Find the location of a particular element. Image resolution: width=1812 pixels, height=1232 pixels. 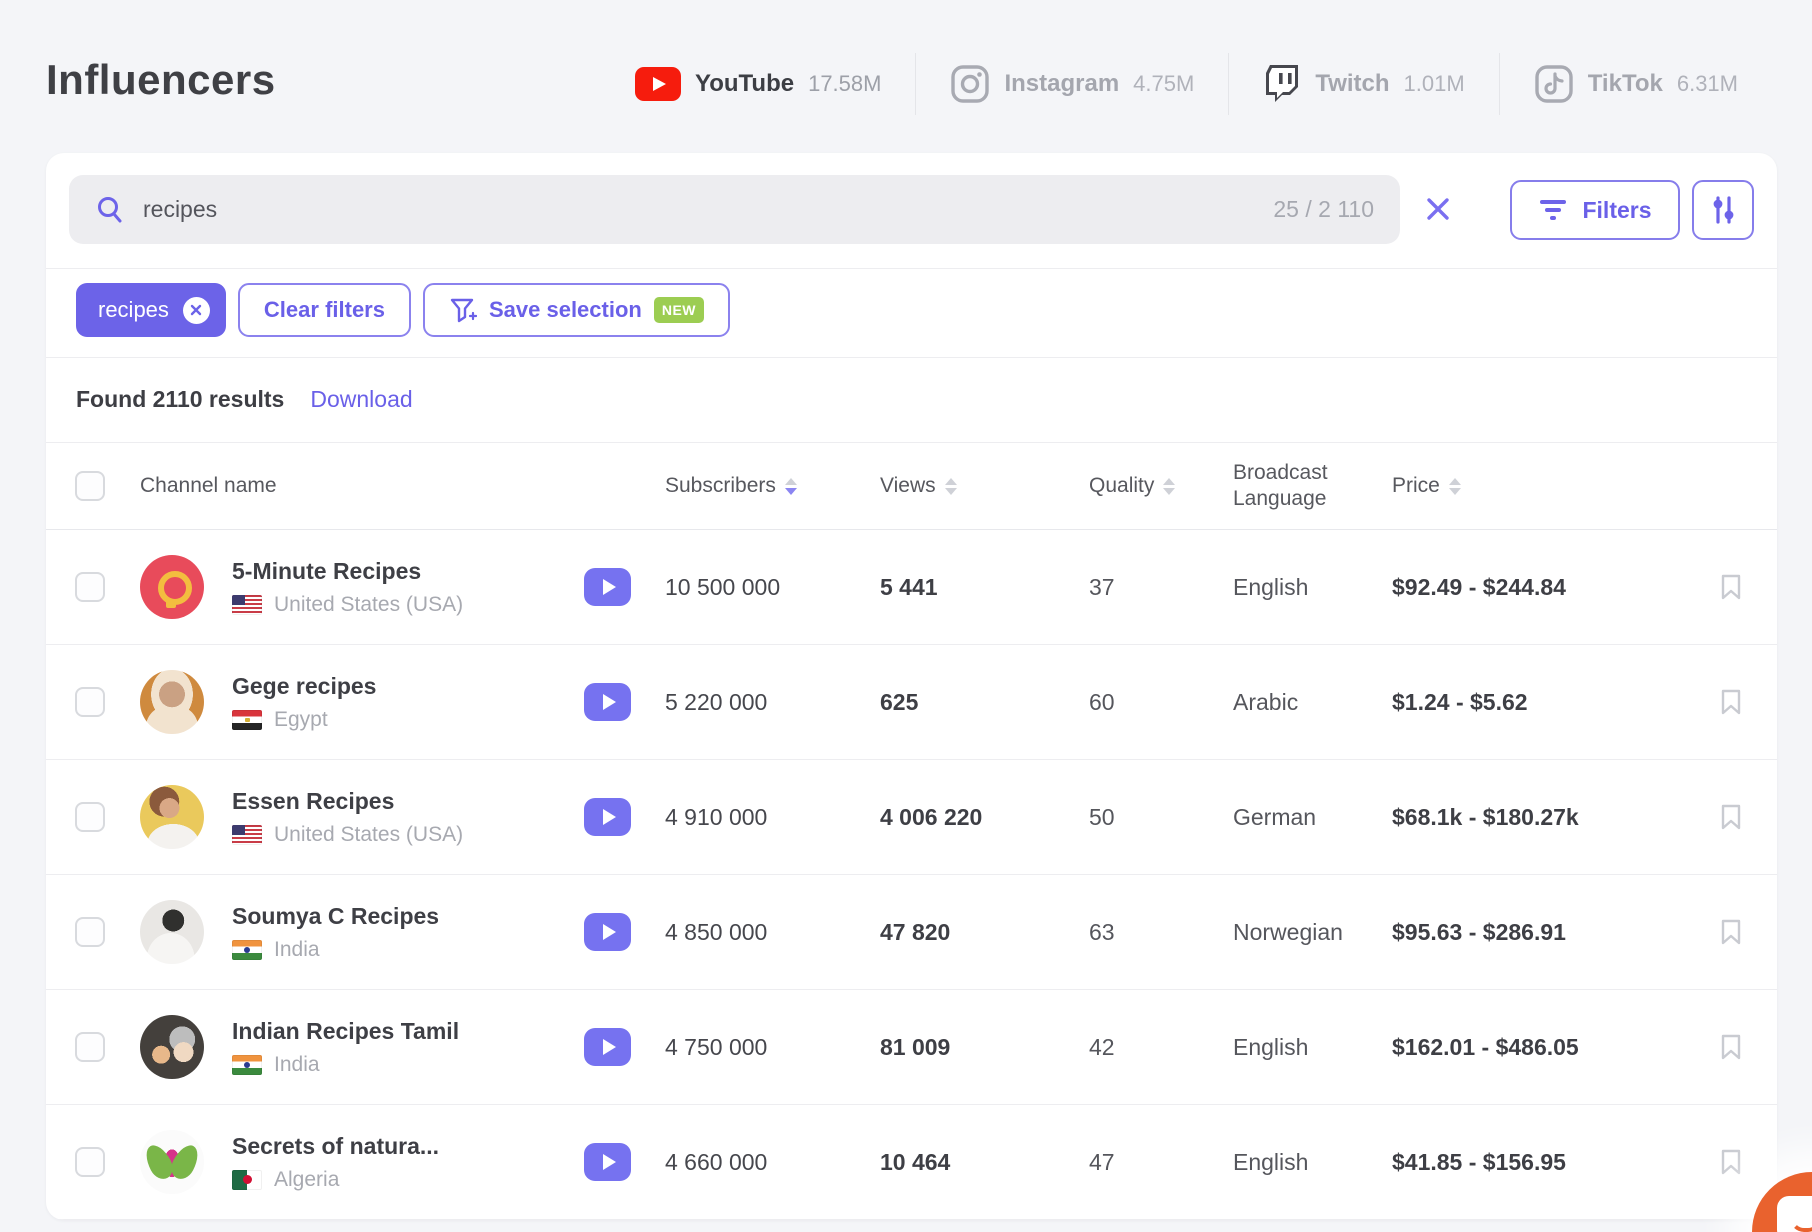

quality-value: 63 is located at coordinates (1102, 931).